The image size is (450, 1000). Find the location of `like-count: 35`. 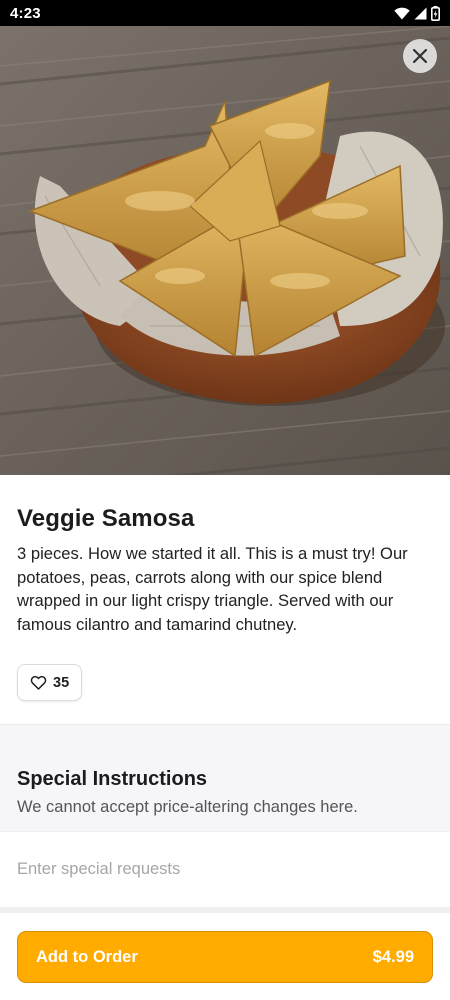

like-count: 35 is located at coordinates (61, 682).